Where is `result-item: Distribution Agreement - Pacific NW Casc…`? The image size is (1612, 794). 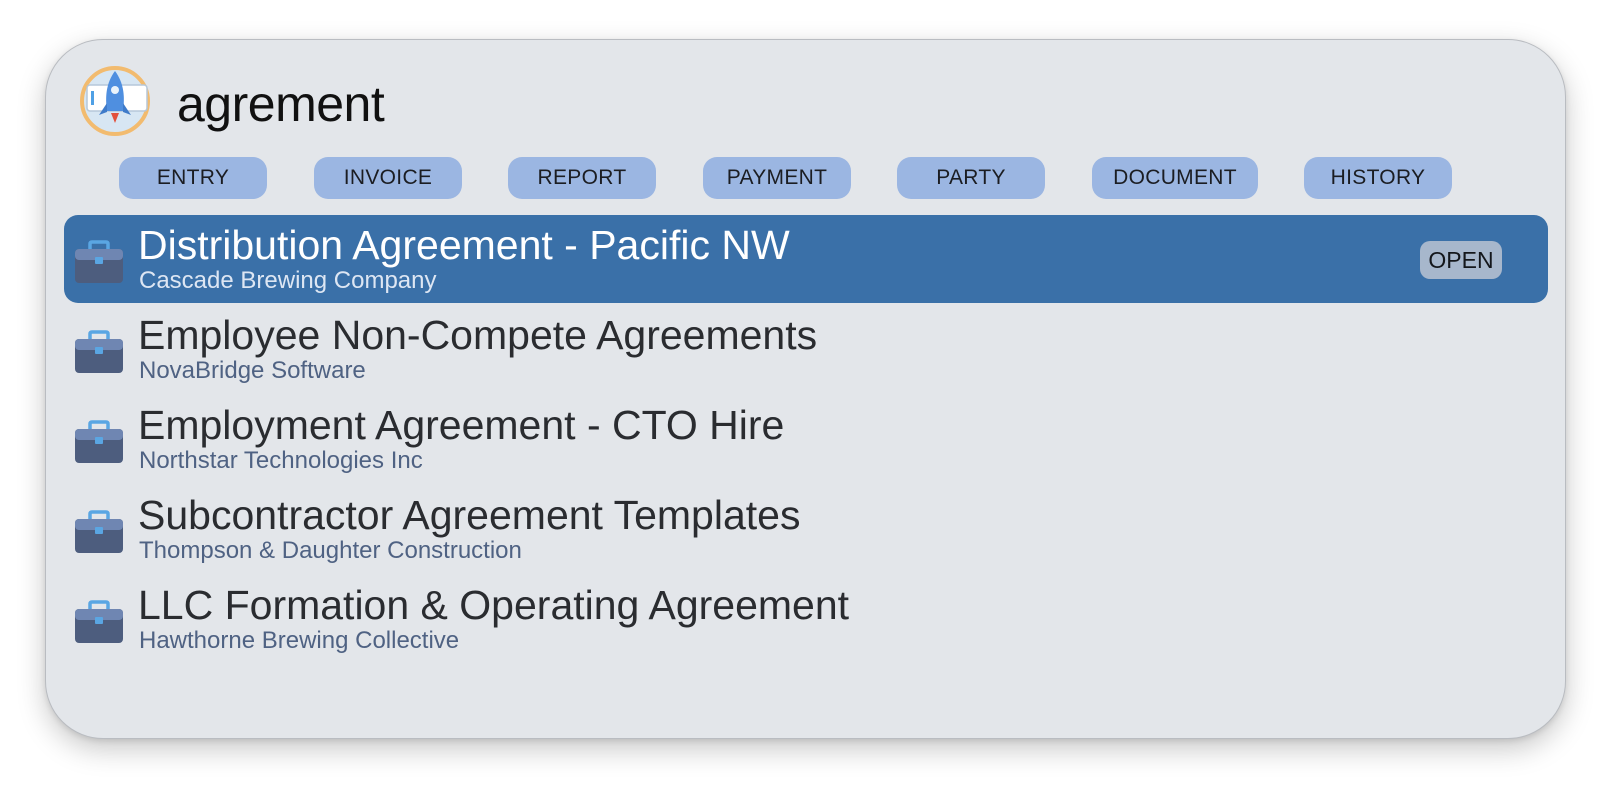 result-item: Distribution Agreement - Pacific NW Casc… is located at coordinates (806, 259).